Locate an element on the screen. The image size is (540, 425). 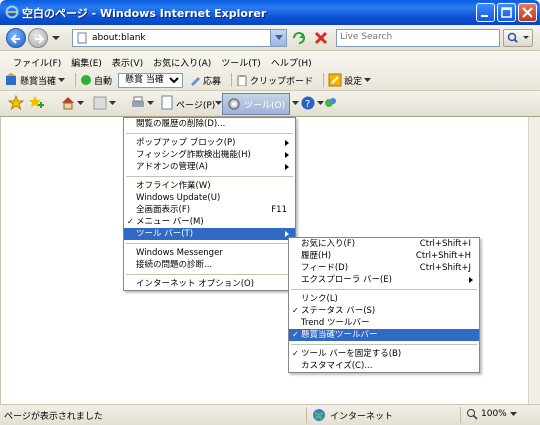
menu-help: ヘルプ(H) is located at coordinates (291, 62).